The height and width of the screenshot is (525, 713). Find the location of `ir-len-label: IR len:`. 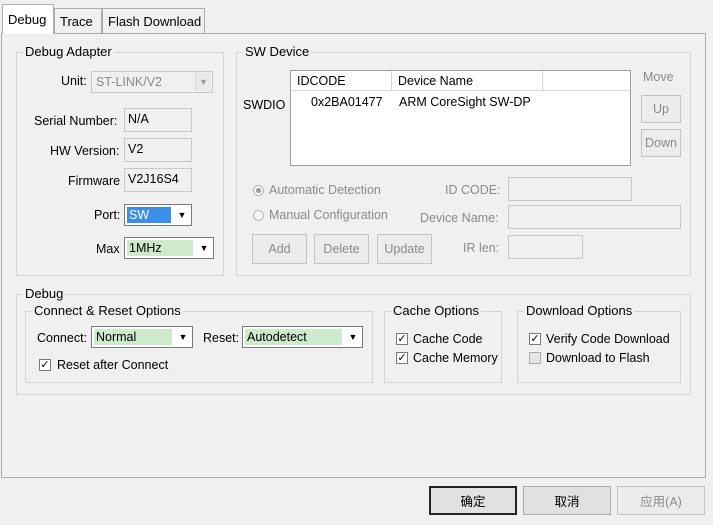

ir-len-label: IR len: is located at coordinates (481, 248).